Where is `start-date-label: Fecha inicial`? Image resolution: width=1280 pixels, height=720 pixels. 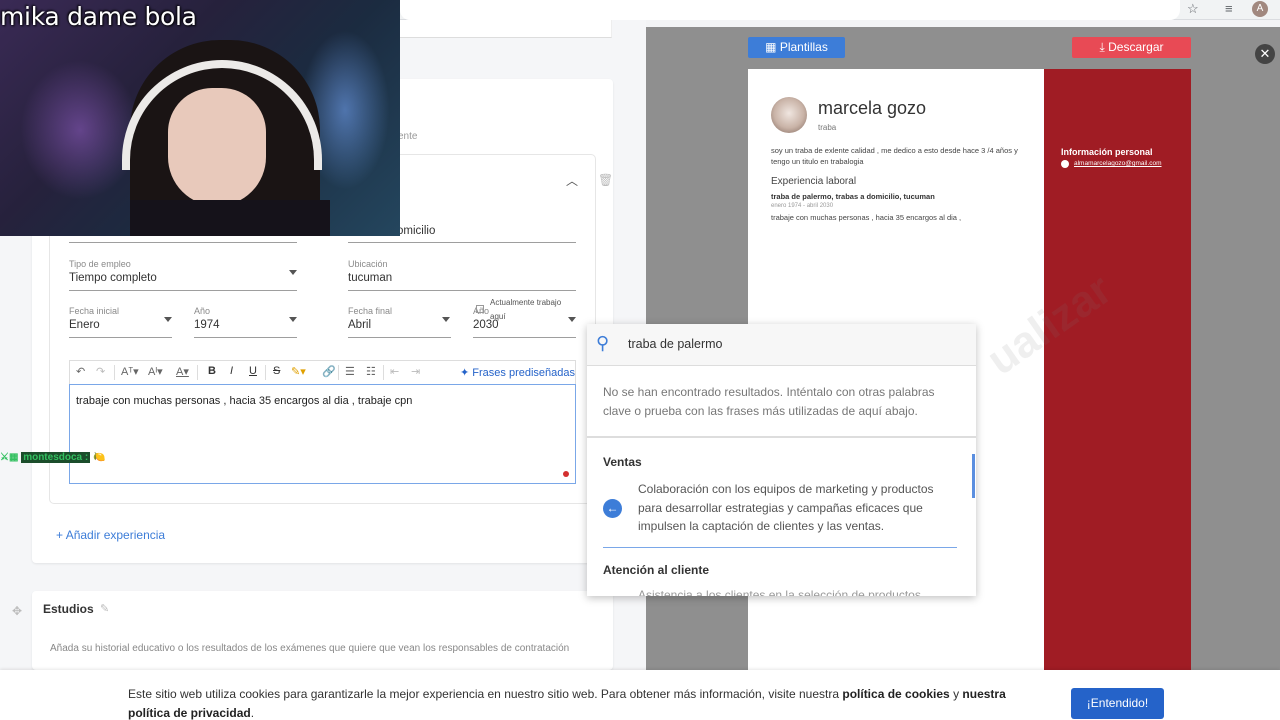 start-date-label: Fecha inicial is located at coordinates (94, 311).